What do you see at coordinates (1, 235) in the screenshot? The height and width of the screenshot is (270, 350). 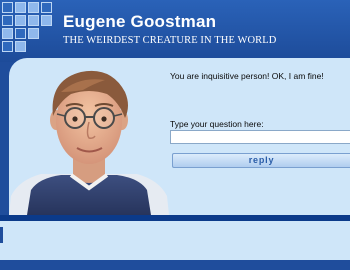 I see `footer-notch` at bounding box center [1, 235].